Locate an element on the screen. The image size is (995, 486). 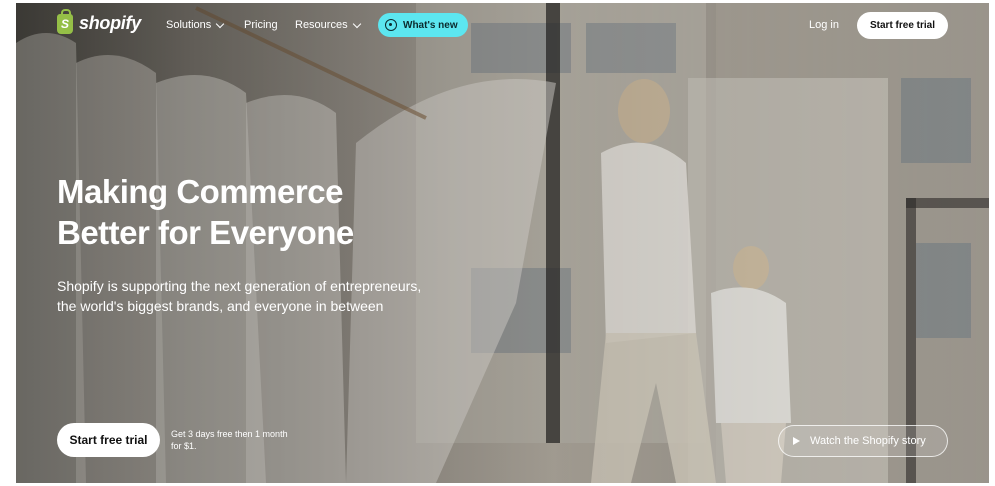
logo-wordmark: shopify is located at coordinates (110, 23).